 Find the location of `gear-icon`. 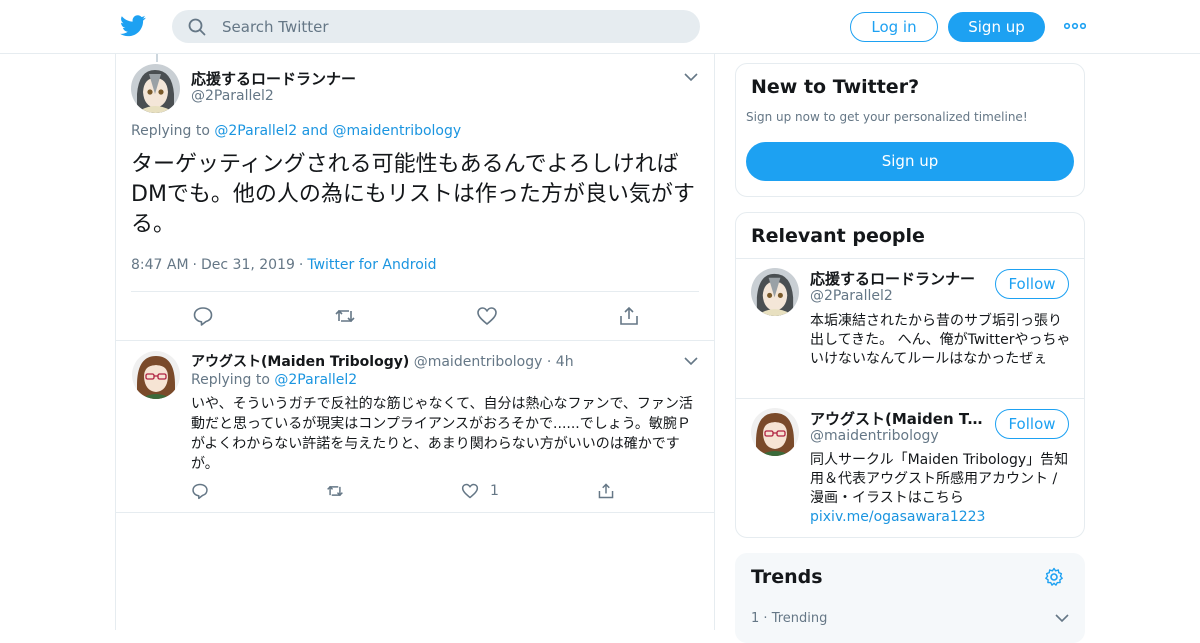

gear-icon is located at coordinates (1054, 577).